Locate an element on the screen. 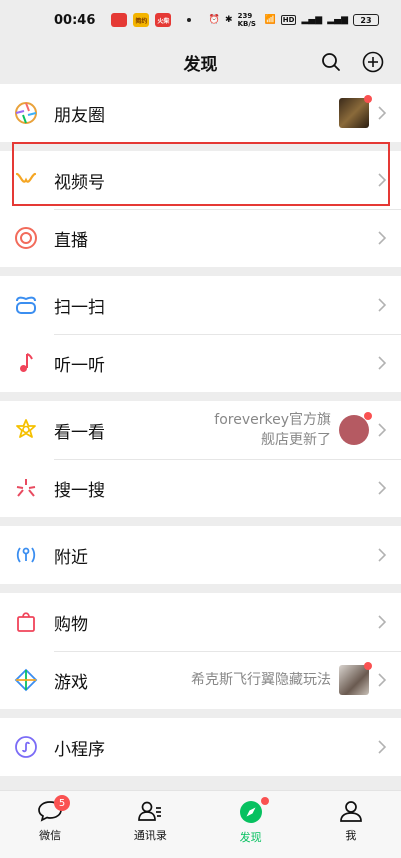 This screenshot has height=858, width=401. nearby-icon is located at coordinates (26, 555).